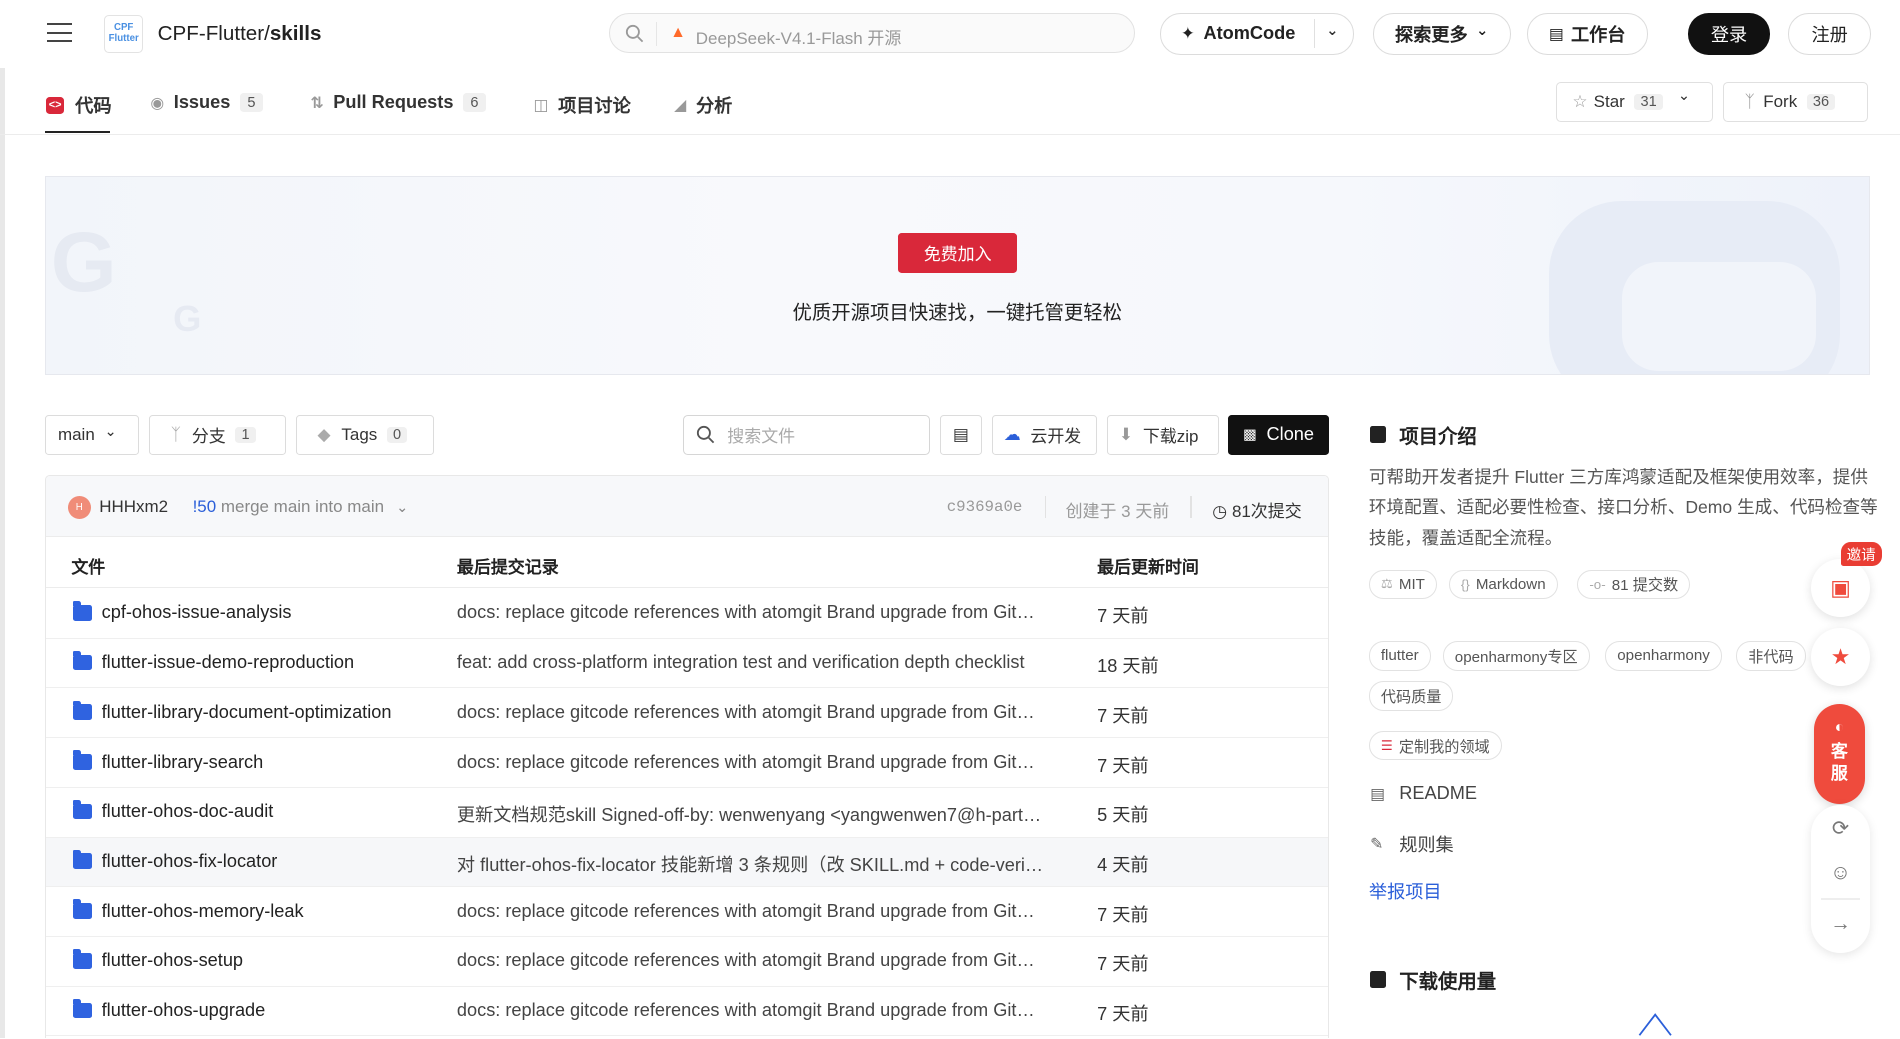 The image size is (1900, 1039). I want to click on trophy-button: ★, so click(1840, 657).